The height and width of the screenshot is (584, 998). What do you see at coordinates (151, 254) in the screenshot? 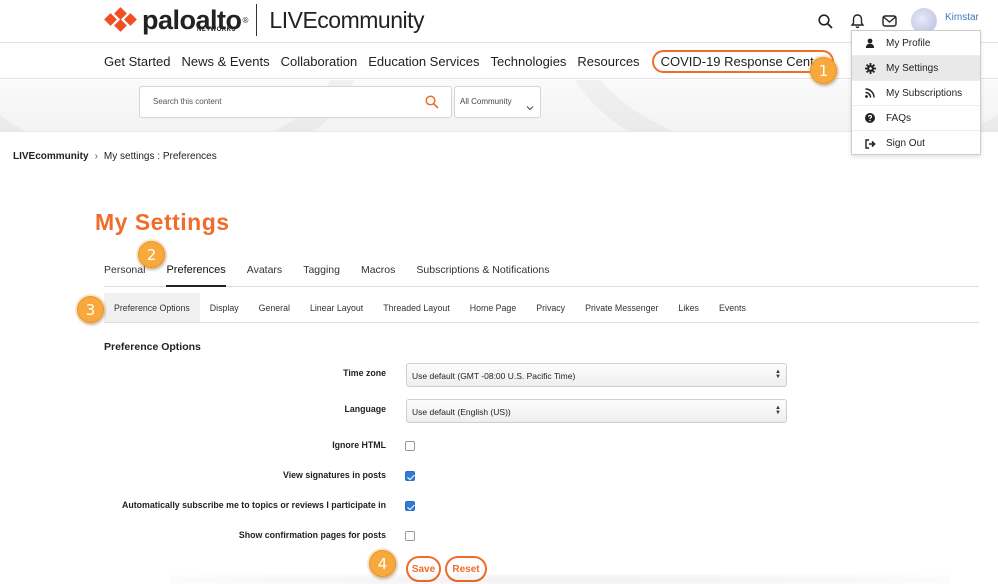
I see `step-marker-2: 2` at bounding box center [151, 254].